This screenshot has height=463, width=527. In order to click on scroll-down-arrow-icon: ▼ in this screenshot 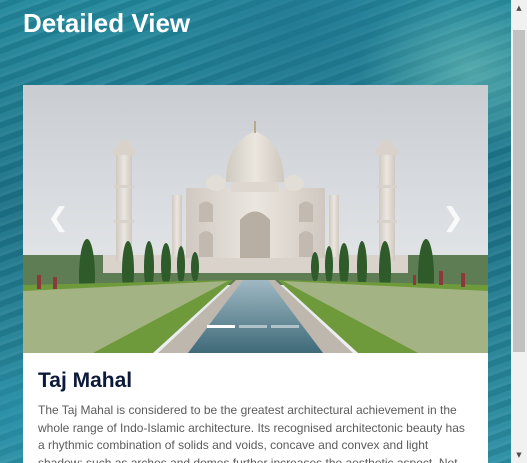, I will do `click(519, 455)`.